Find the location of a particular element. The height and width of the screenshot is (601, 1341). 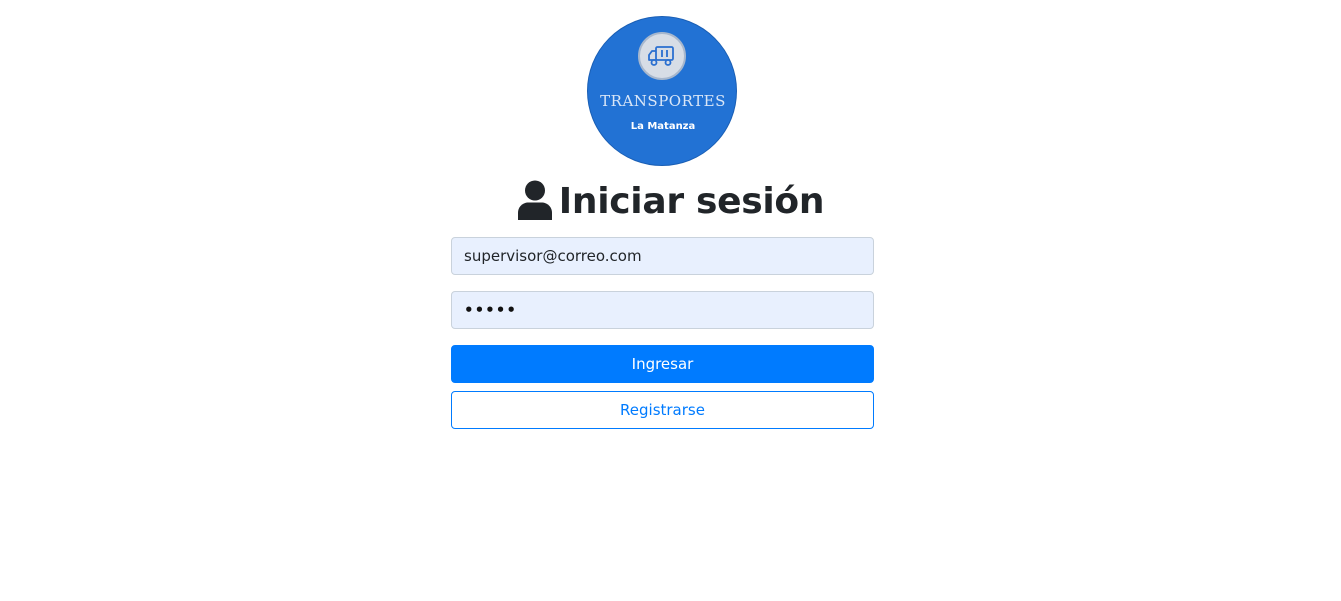

email-value: supervisor@correo.com is located at coordinates (553, 256).